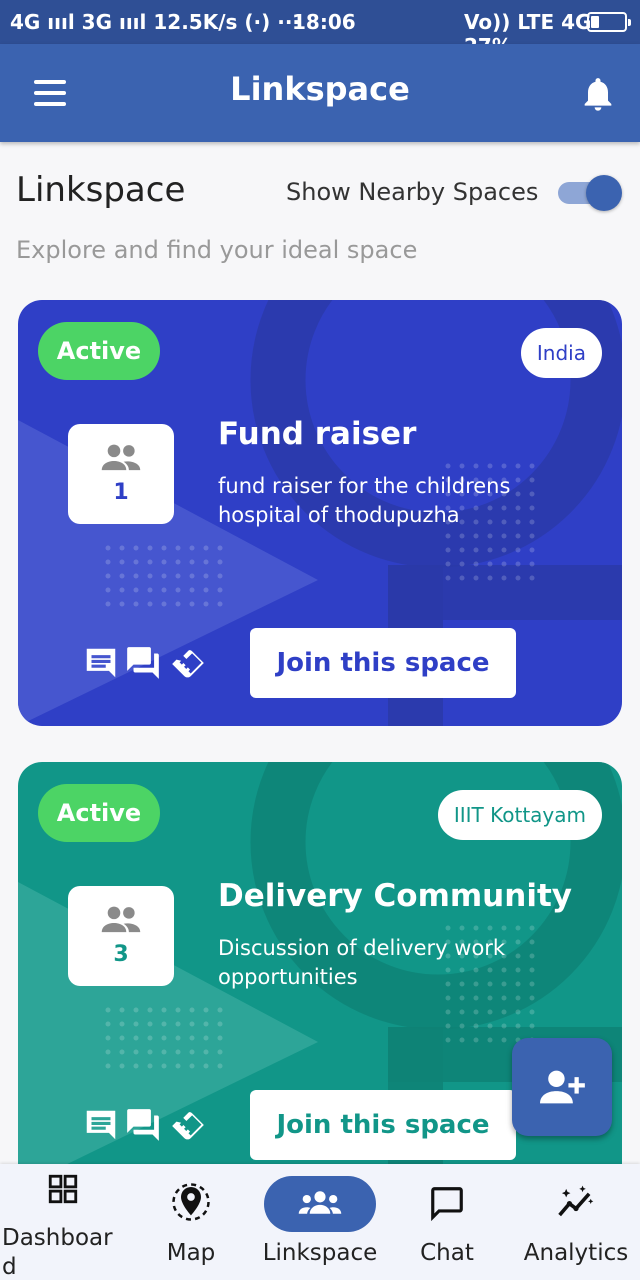  I want to click on nav-label: Map, so click(191, 1253).